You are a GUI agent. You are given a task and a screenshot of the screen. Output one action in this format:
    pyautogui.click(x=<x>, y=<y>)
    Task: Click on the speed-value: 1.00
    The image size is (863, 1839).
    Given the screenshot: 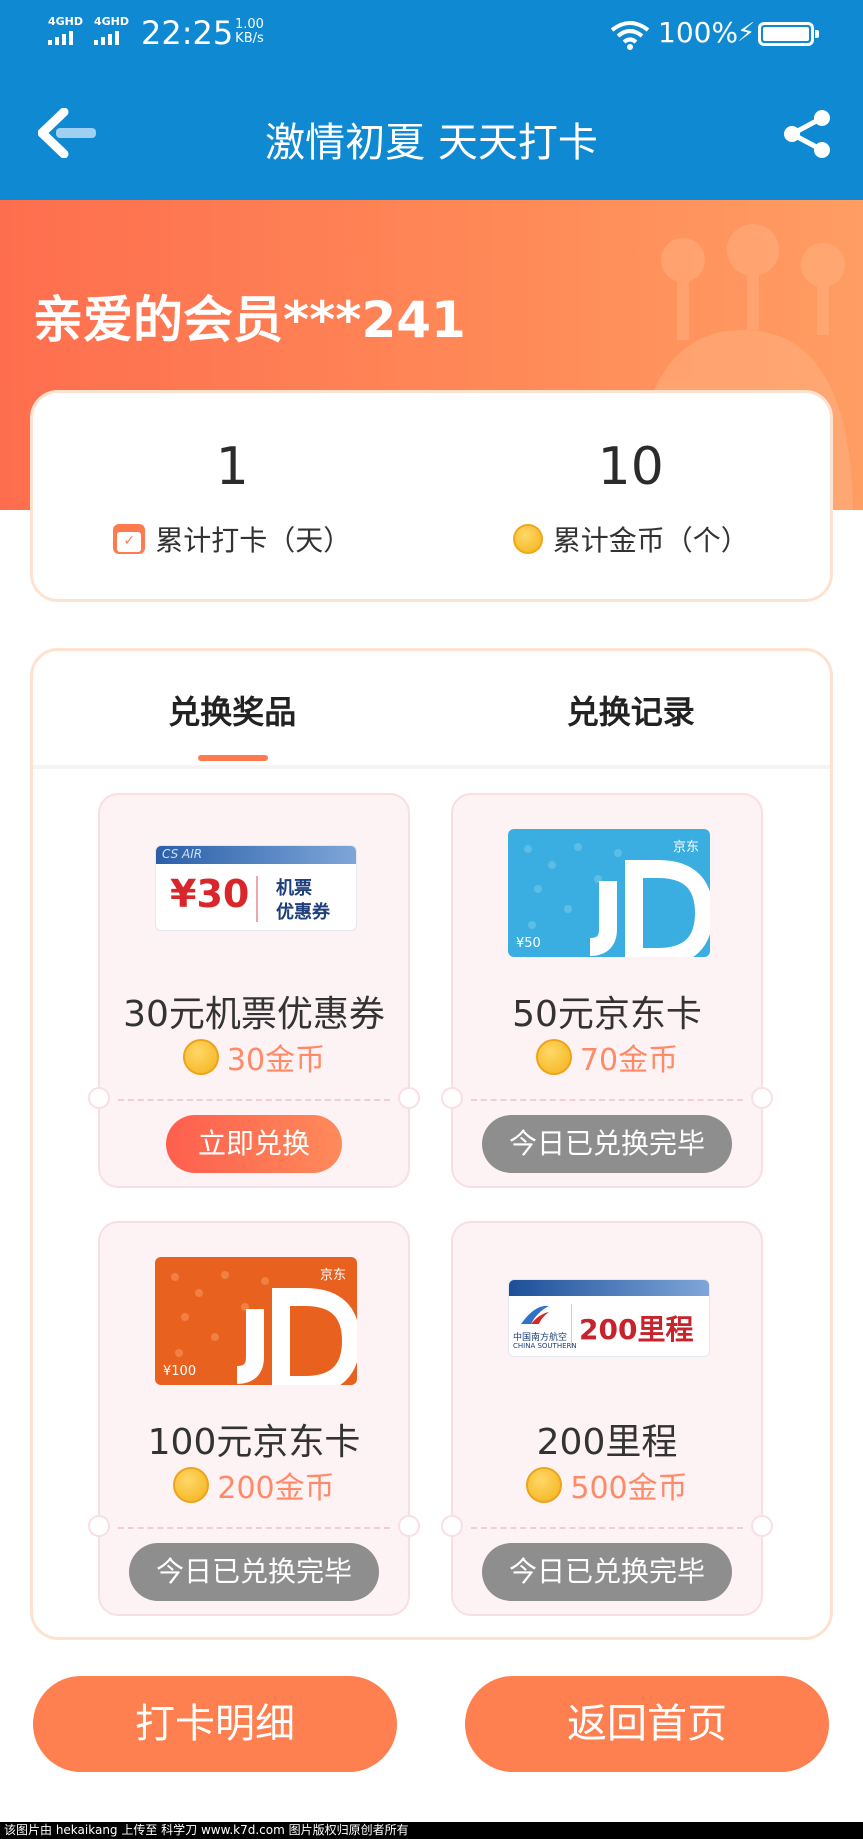 What is the action you would take?
    pyautogui.click(x=249, y=24)
    